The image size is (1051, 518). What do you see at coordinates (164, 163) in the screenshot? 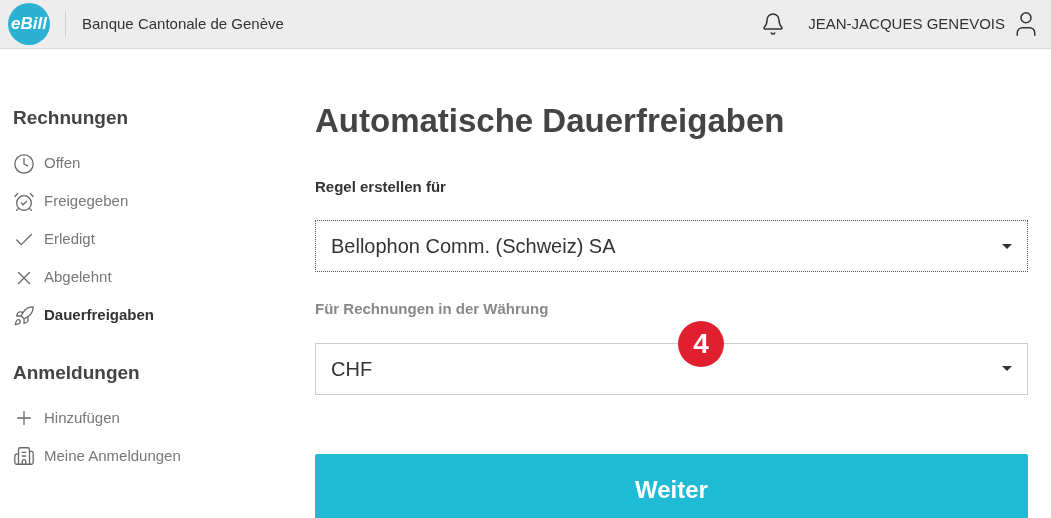
I see `sidebar-item: Offen` at bounding box center [164, 163].